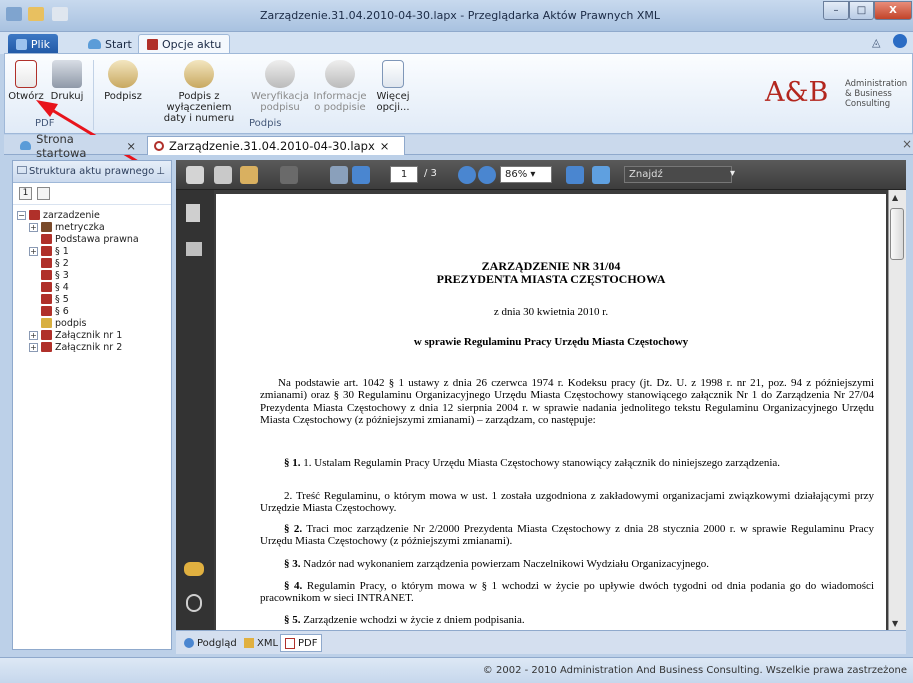 The image size is (913, 683). What do you see at coordinates (895, 197) in the screenshot?
I see `scroll-up-icon: ▲` at bounding box center [895, 197].